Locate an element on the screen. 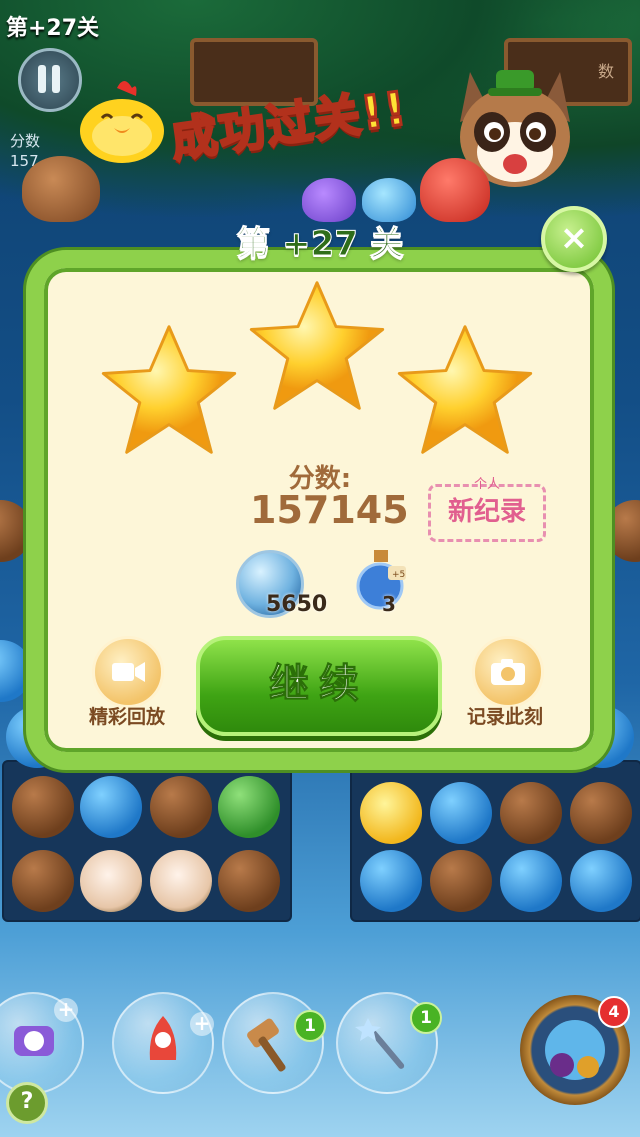 This screenshot has width=640, height=1137. chick-tile is located at coordinates (391, 813).